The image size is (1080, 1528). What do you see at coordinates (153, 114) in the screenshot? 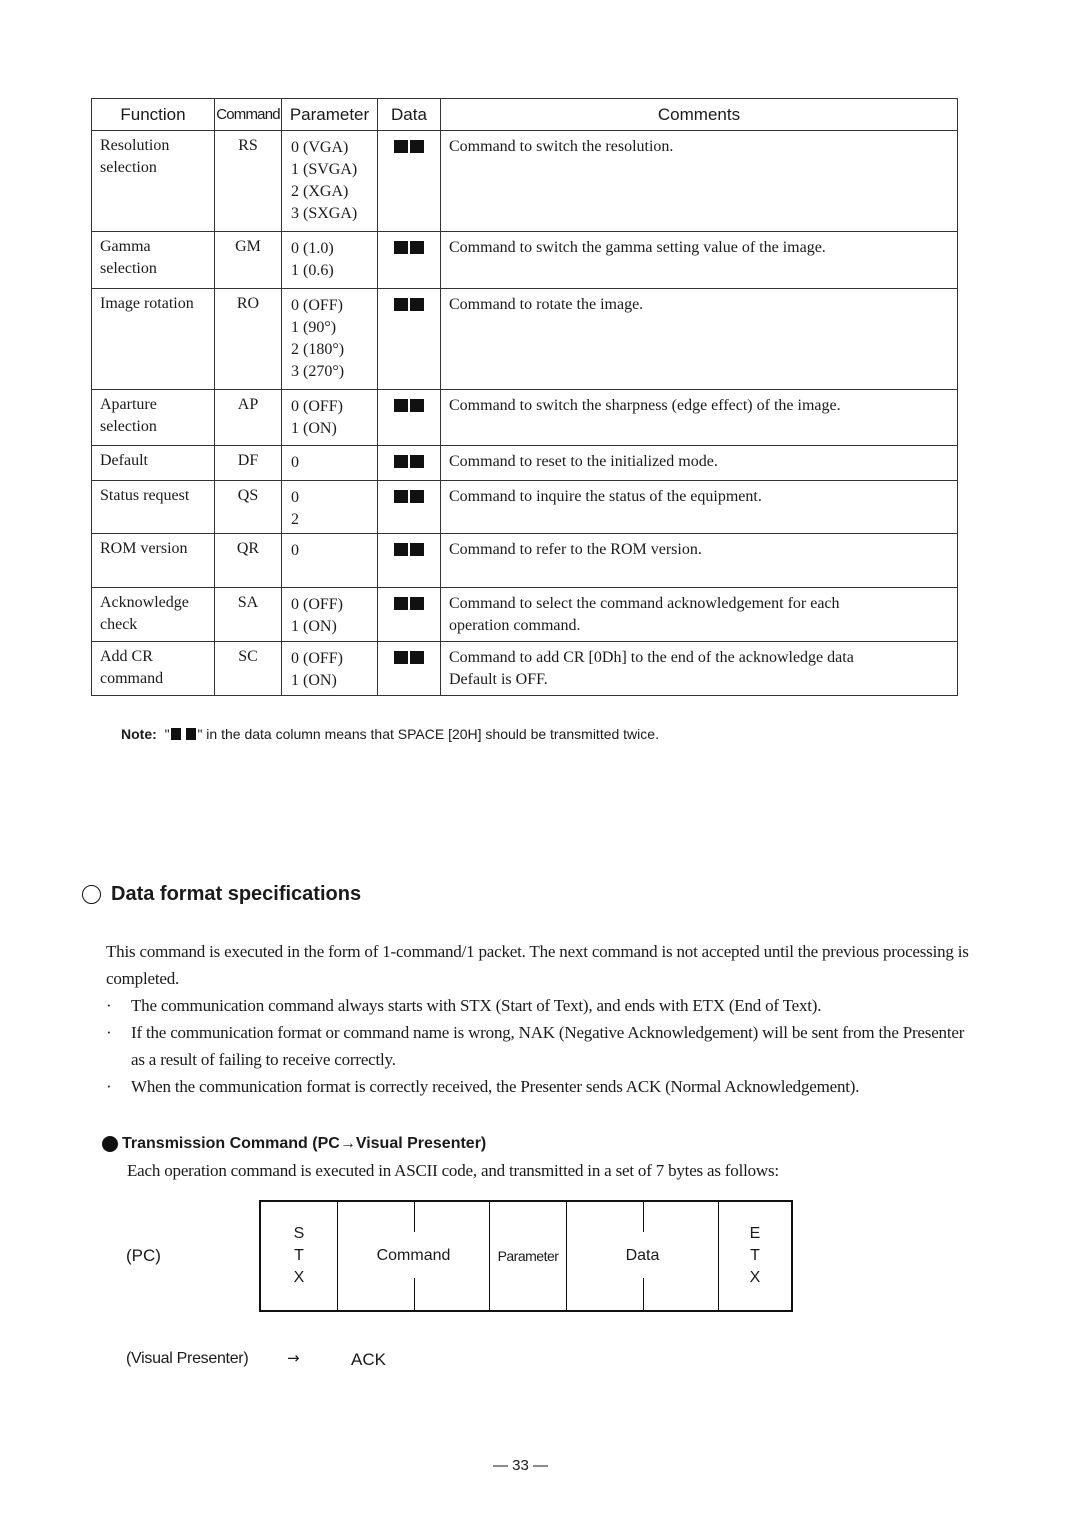
I see `header-function: Function` at bounding box center [153, 114].